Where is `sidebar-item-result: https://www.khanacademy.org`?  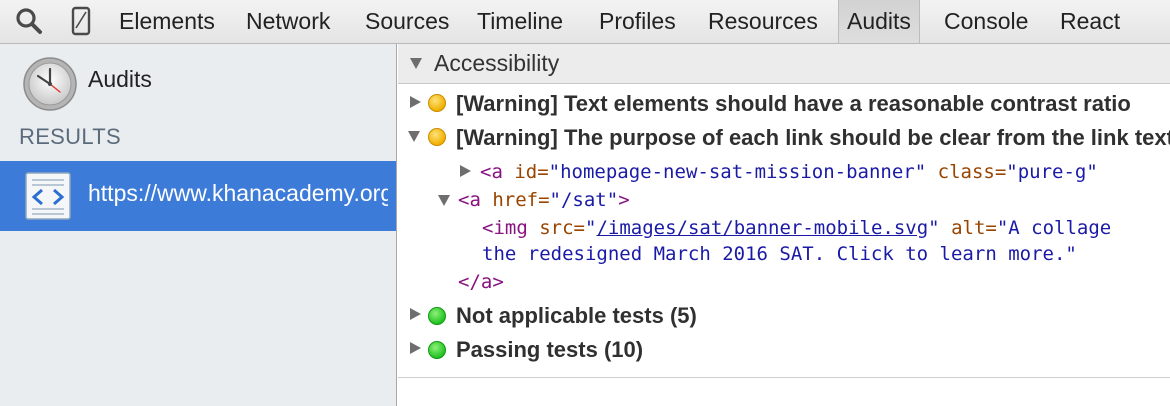
sidebar-item-result: https://www.khanacademy.org is located at coordinates (198, 196).